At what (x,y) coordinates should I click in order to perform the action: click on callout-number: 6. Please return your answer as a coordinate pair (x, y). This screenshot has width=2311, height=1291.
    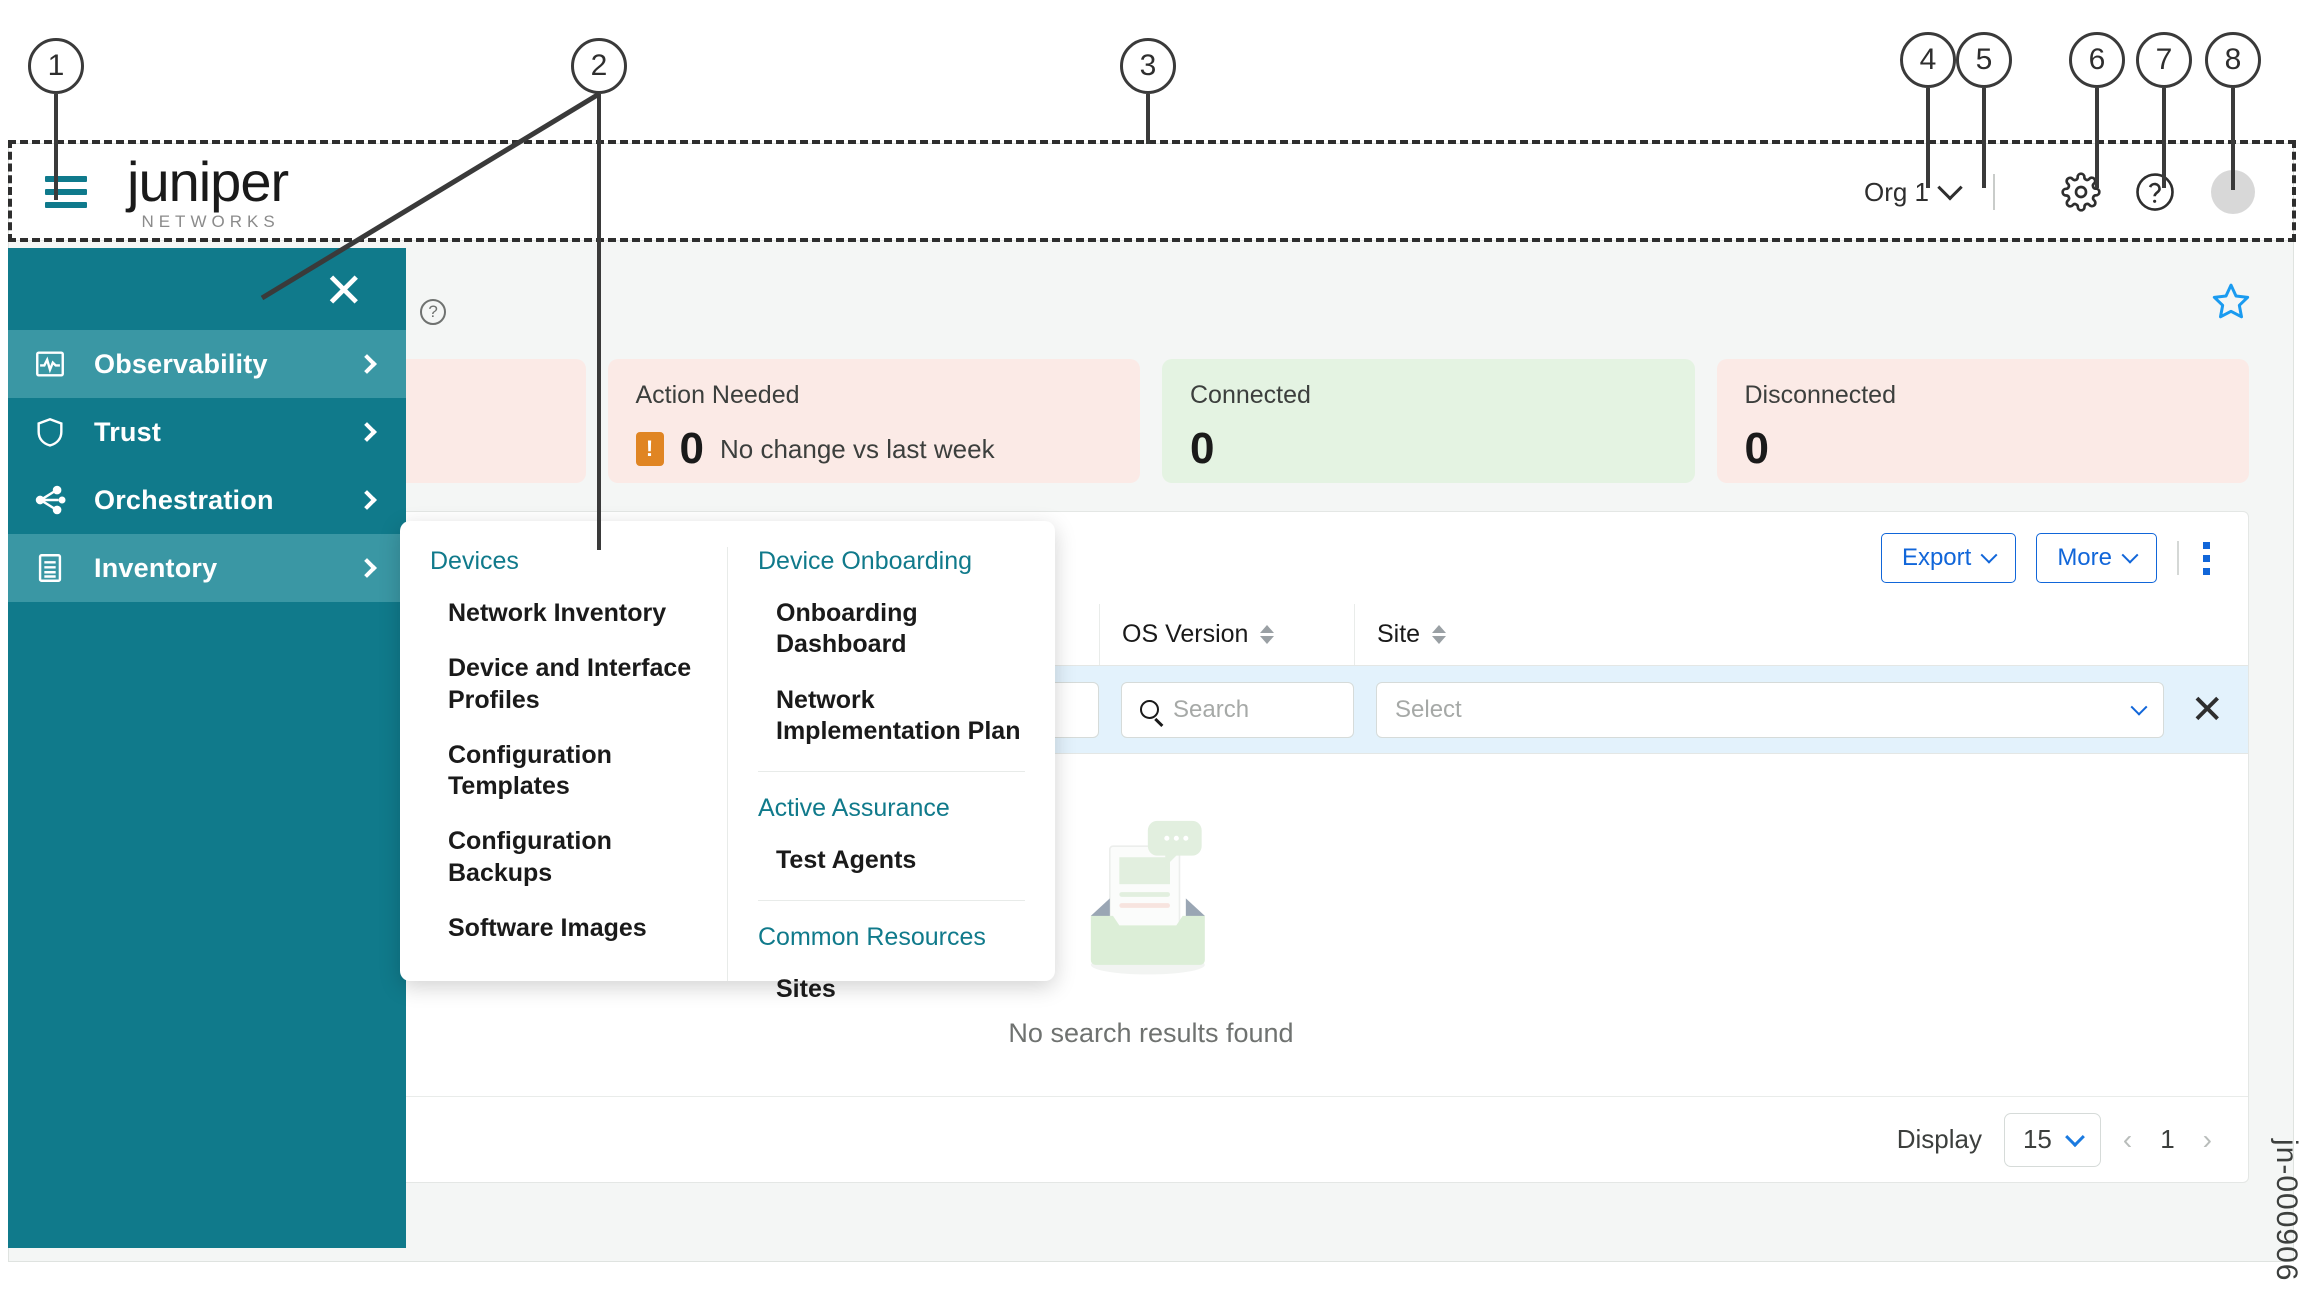
    Looking at the image, I should click on (2097, 59).